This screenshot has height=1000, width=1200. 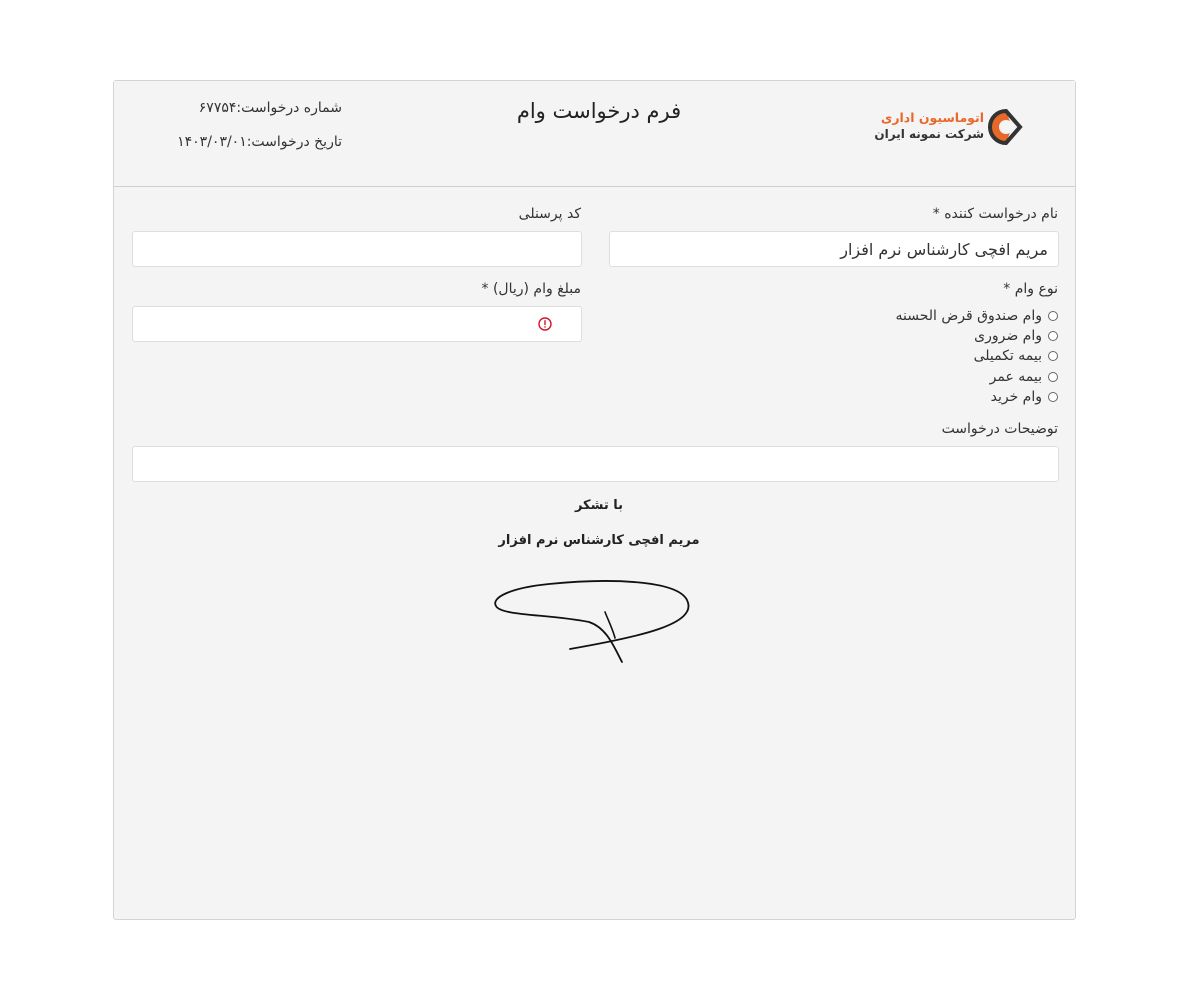 I want to click on loan-type-option-label: وام خرید, so click(x=1016, y=397).